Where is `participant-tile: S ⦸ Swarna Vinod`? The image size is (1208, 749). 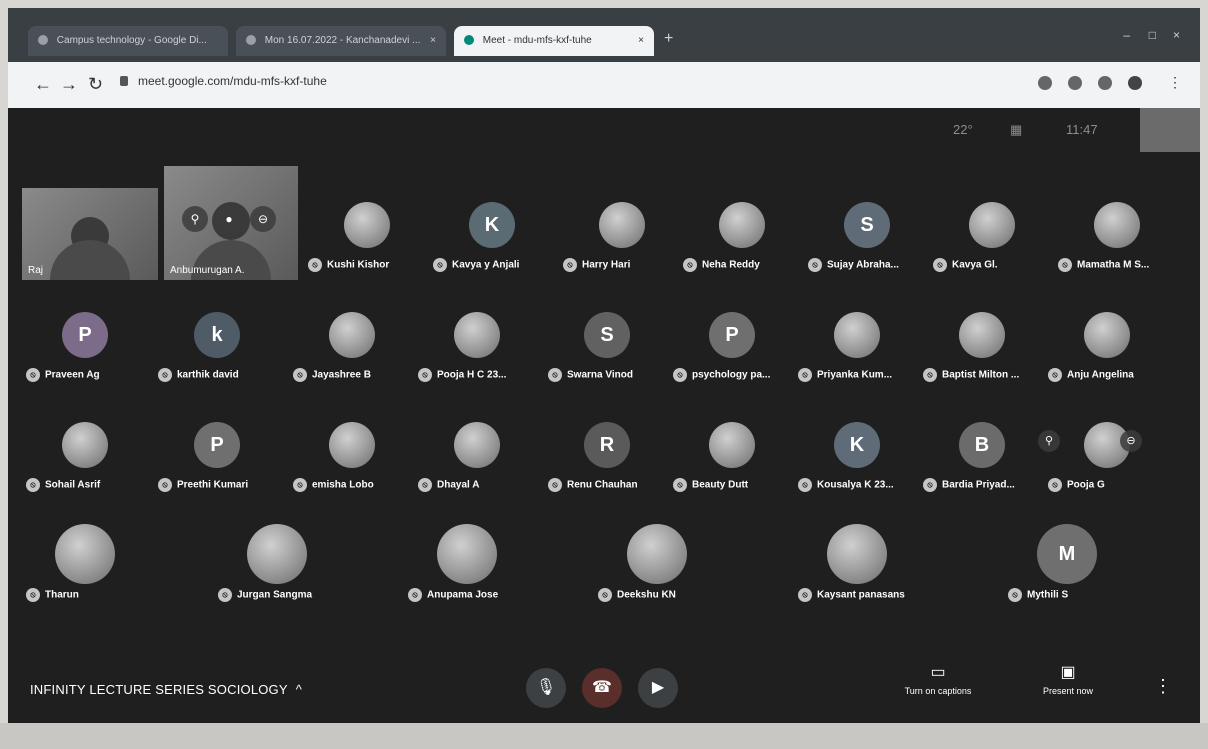 participant-tile: S ⦸ Swarna Vinod is located at coordinates (607, 355).